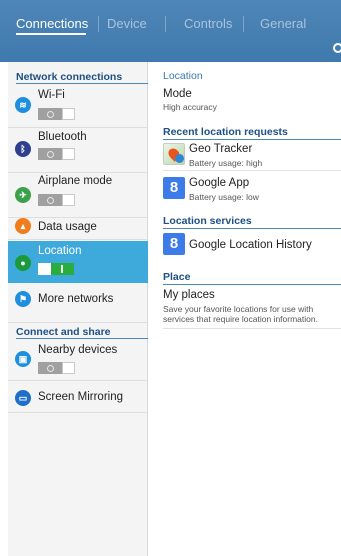 The width and height of the screenshot is (341, 556). I want to click on sidebar-item-label: Wi-Fi, so click(51, 95).